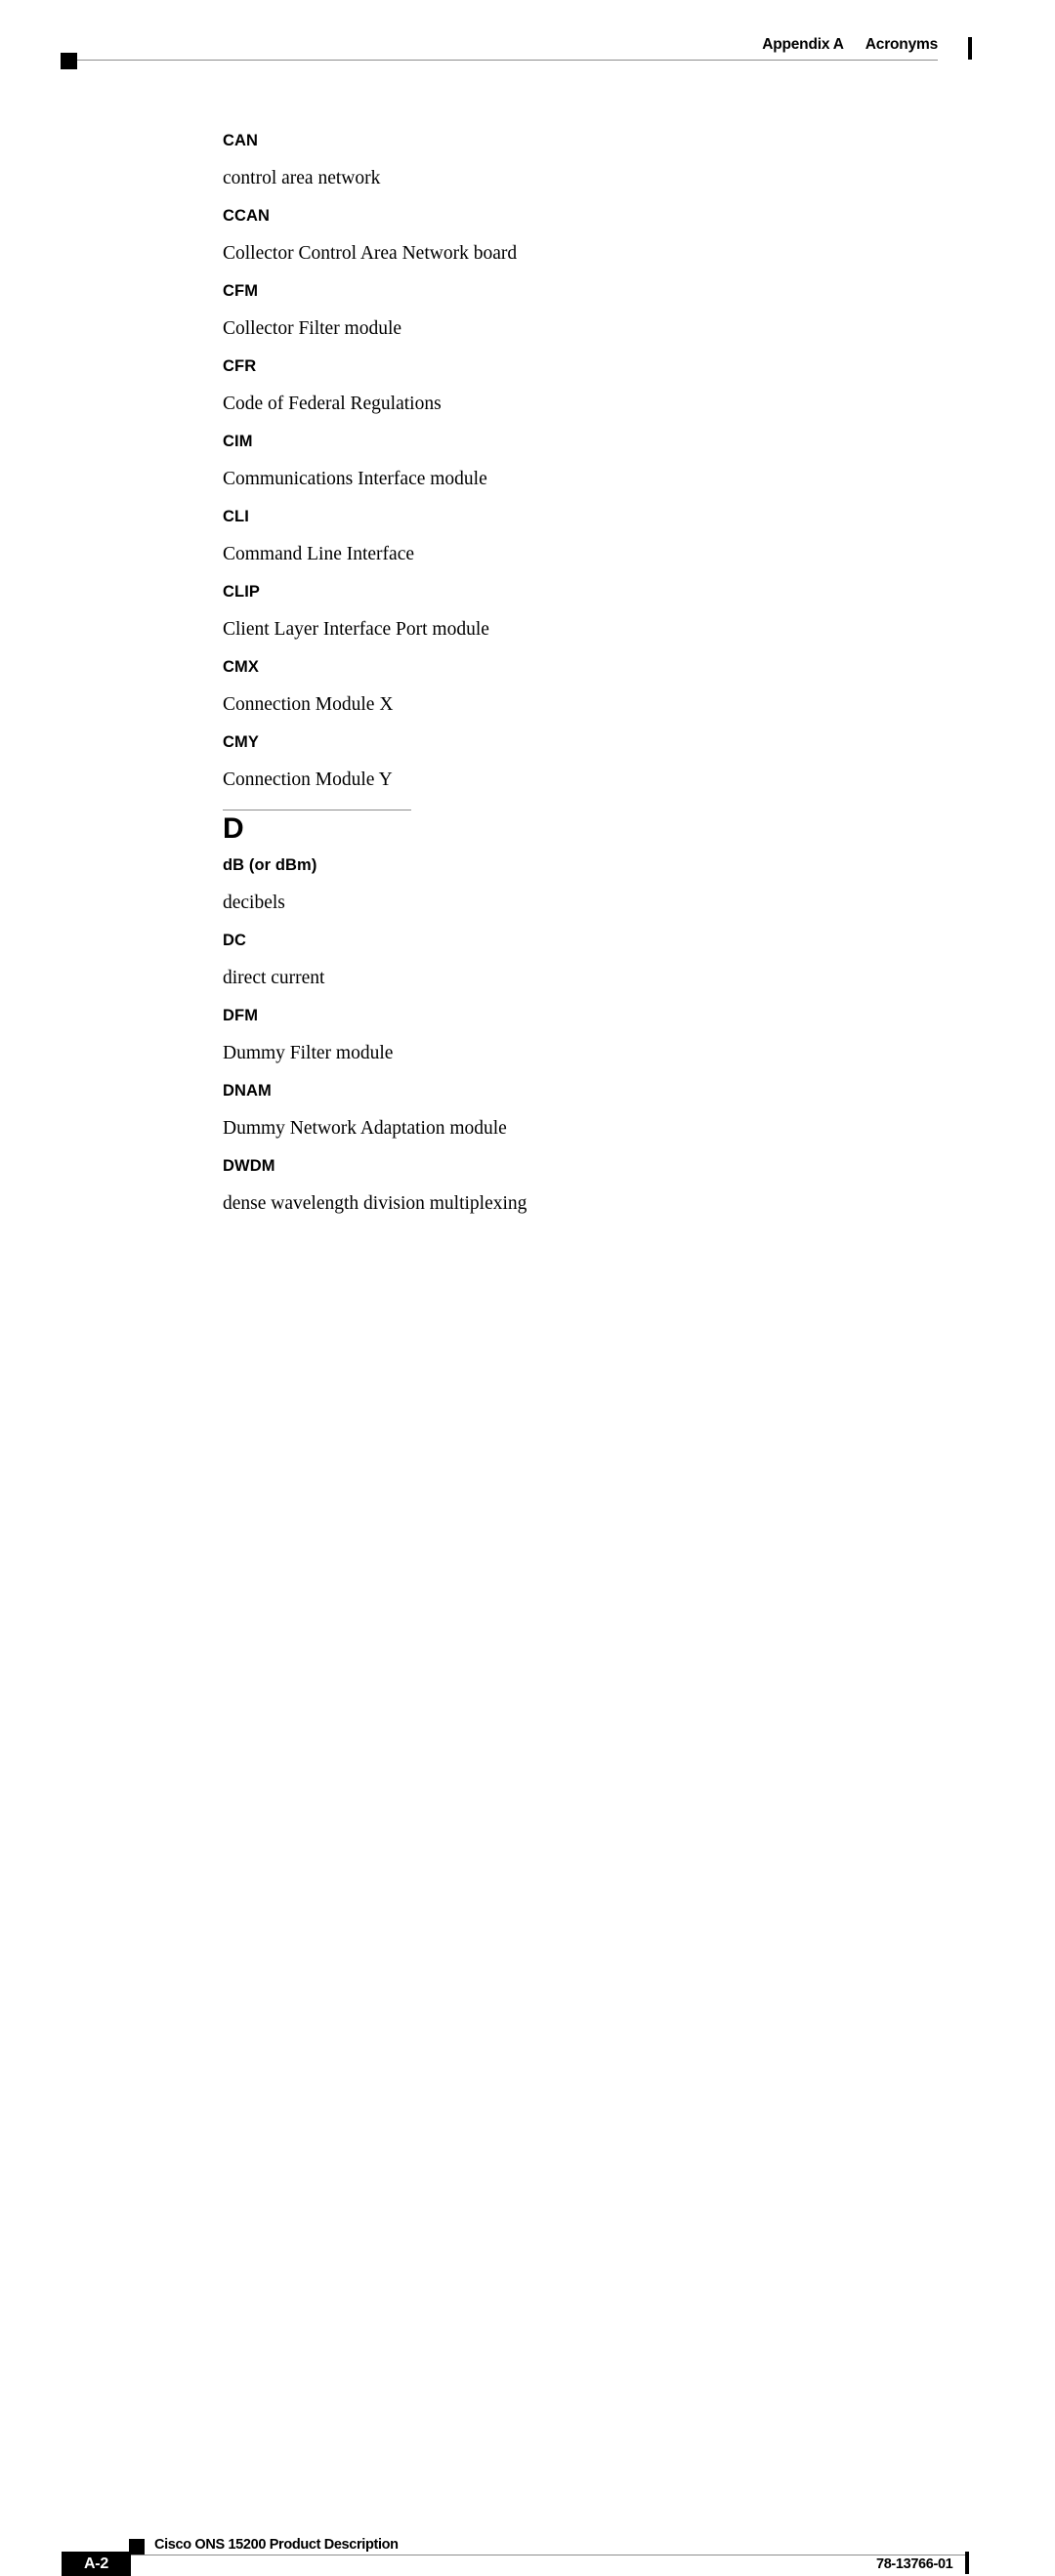 Image resolution: width=1055 pixels, height=2576 pixels. What do you see at coordinates (241, 667) in the screenshot?
I see `glossary-term: CMX` at bounding box center [241, 667].